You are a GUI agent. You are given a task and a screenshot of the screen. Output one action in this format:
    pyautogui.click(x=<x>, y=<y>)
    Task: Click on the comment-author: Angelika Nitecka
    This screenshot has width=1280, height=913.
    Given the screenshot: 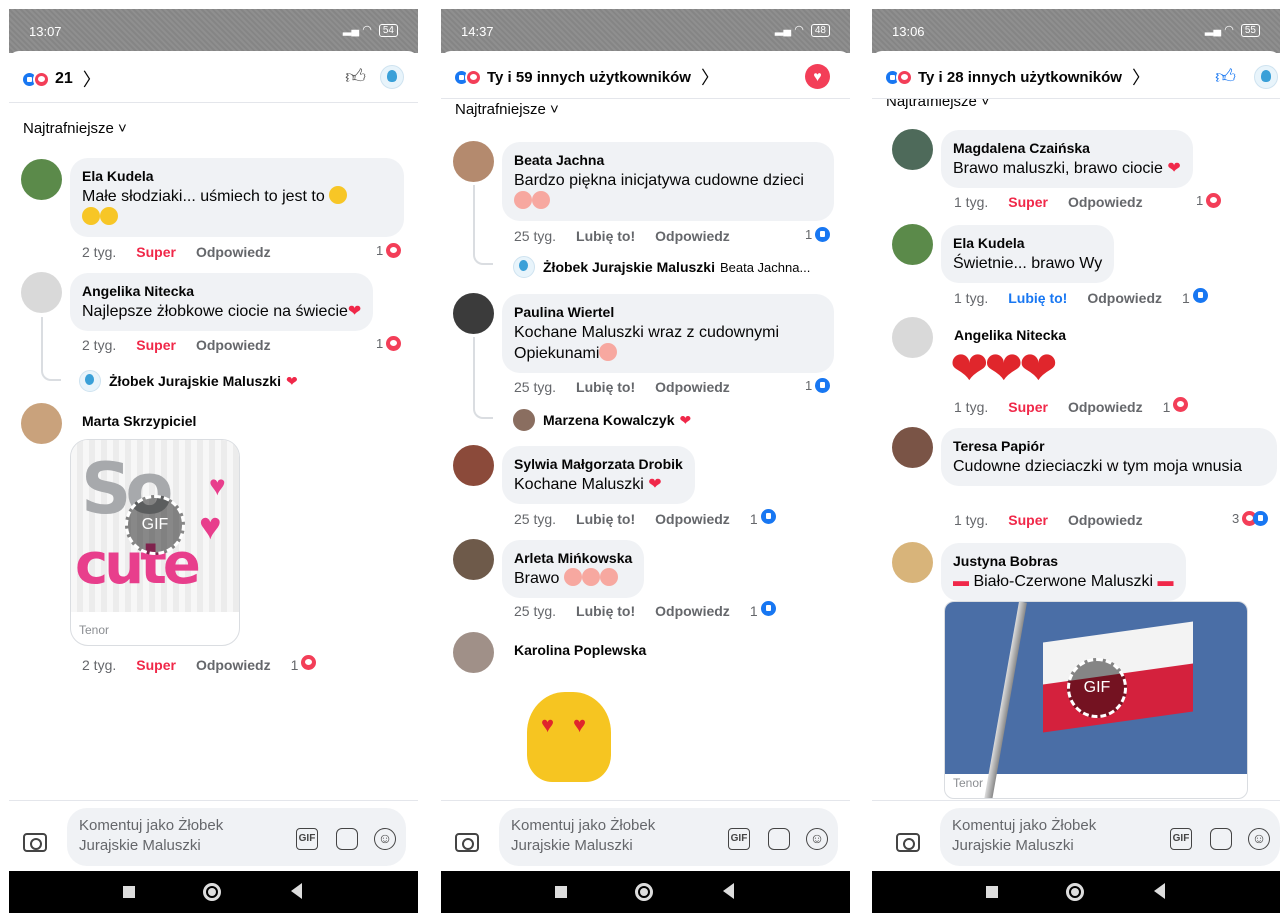 What is the action you would take?
    pyautogui.click(x=1010, y=335)
    